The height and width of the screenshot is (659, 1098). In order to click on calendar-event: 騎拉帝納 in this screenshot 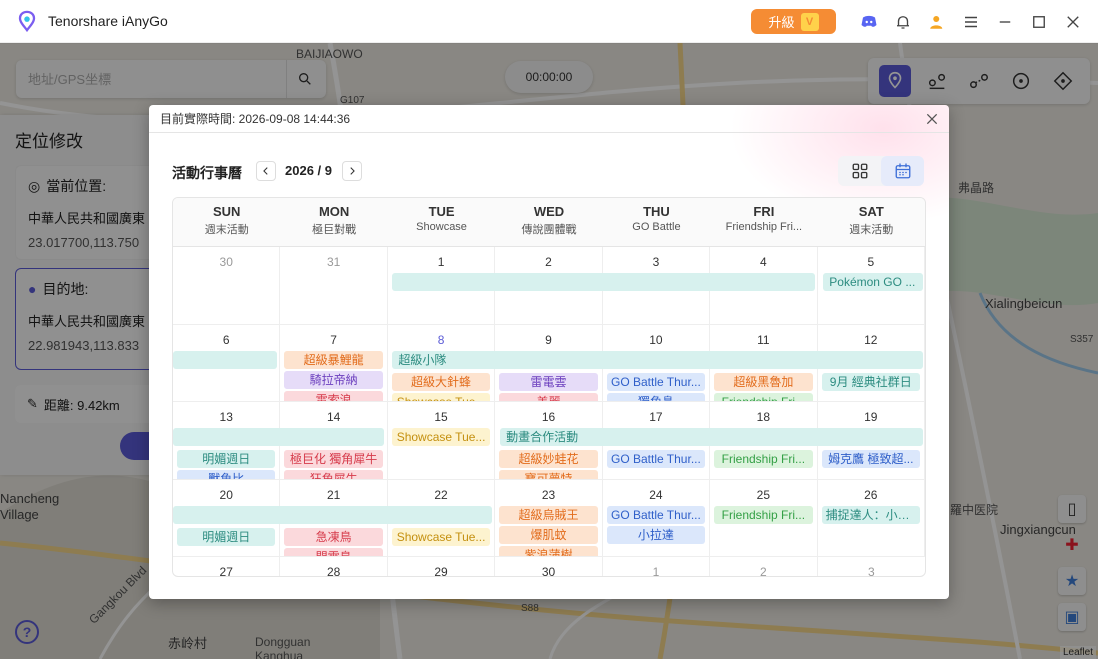, I will do `click(333, 379)`.